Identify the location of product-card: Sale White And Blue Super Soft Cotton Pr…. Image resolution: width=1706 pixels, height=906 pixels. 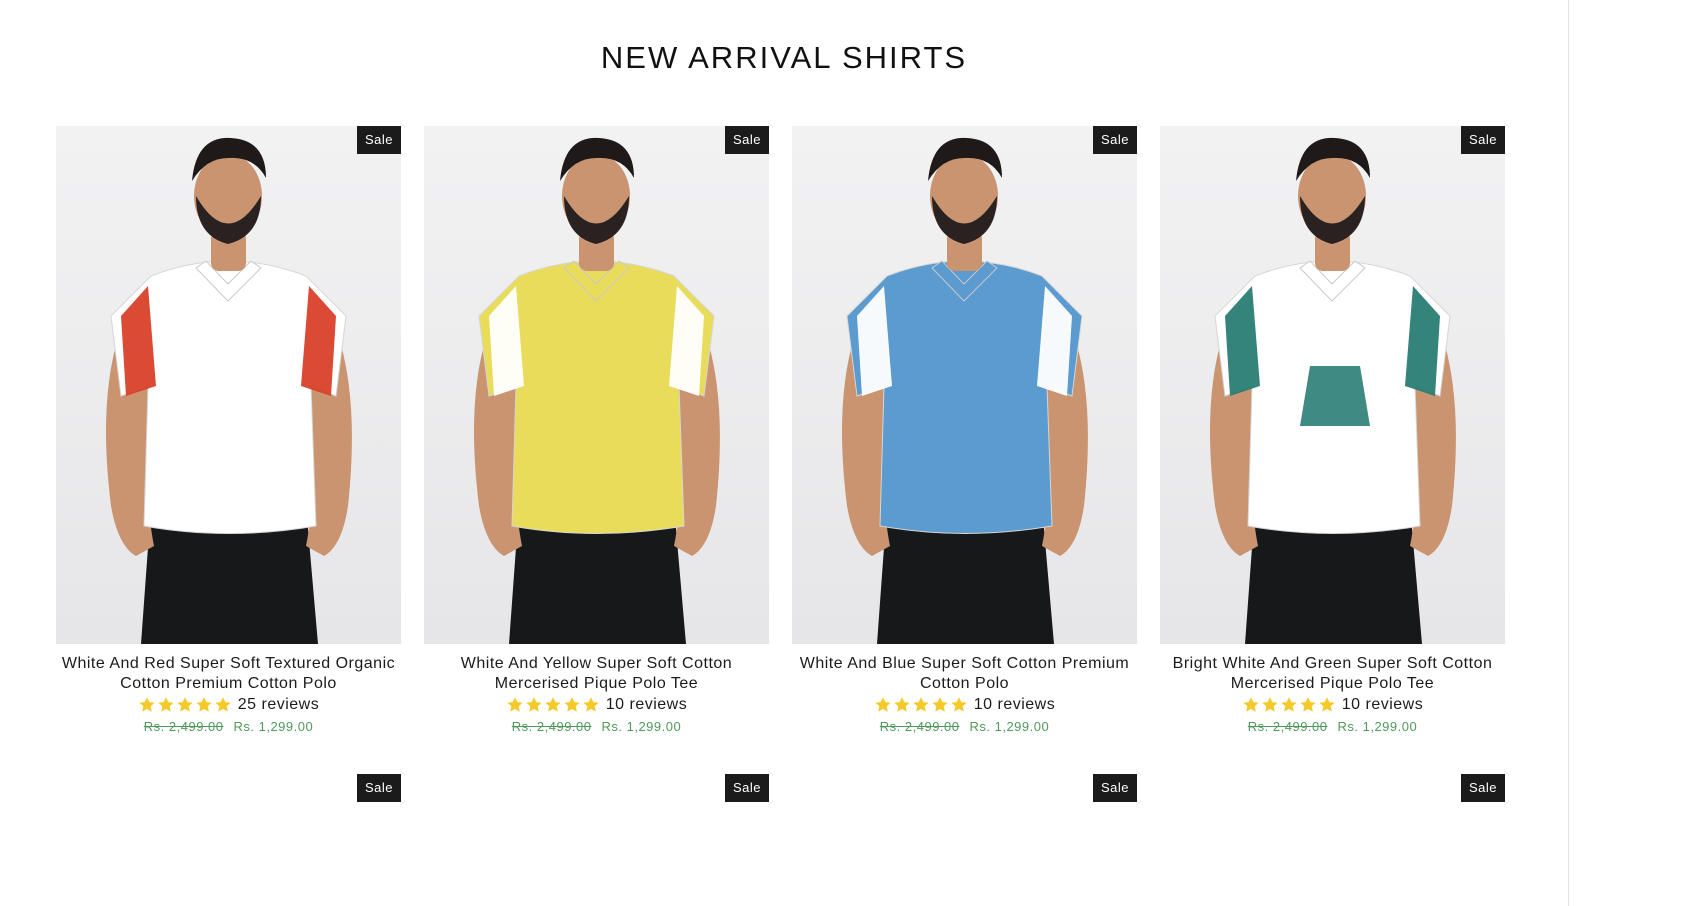
(964, 430).